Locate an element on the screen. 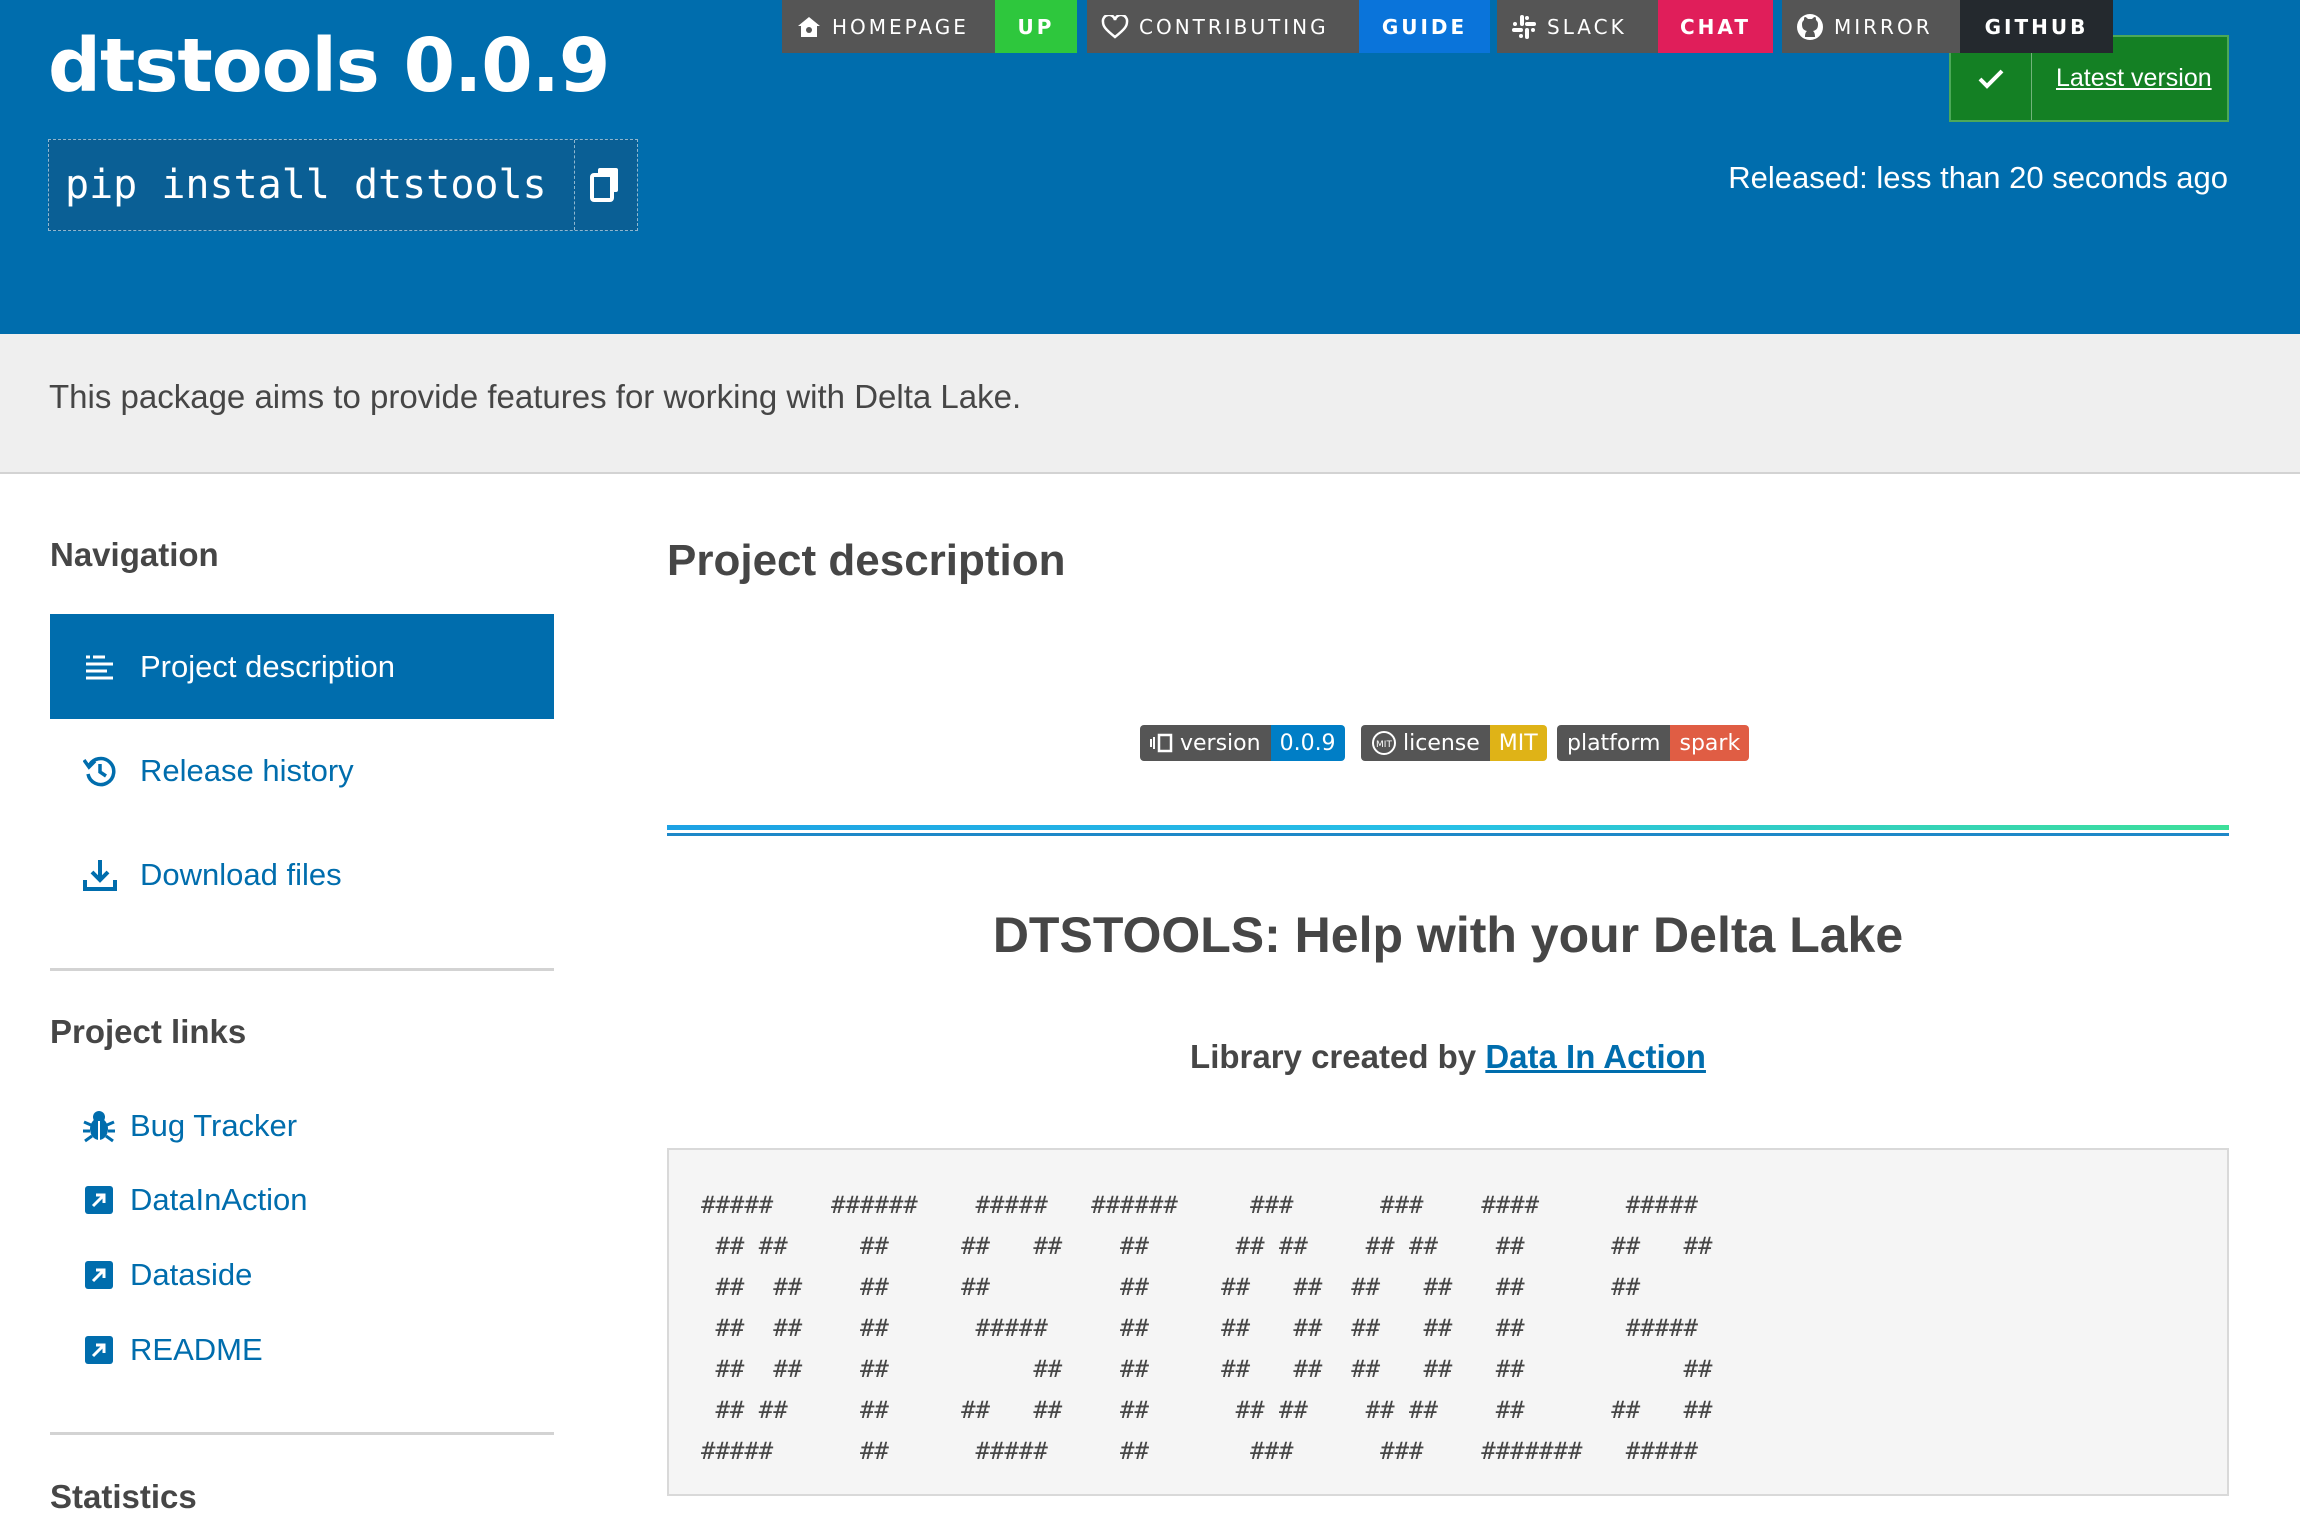 The height and width of the screenshot is (1528, 2300). badge-left-label: license is located at coordinates (1441, 743).